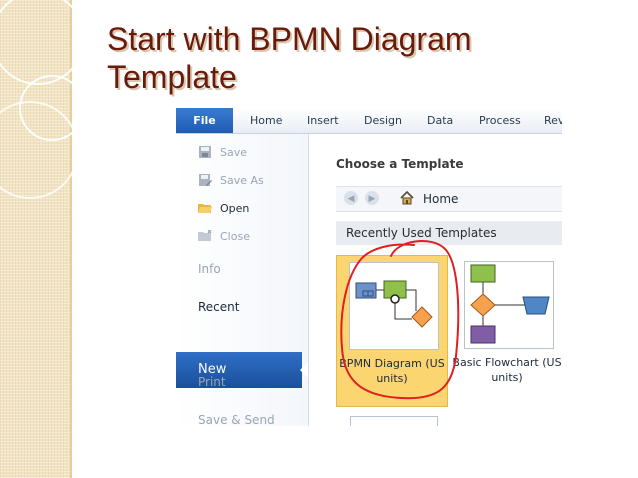 This screenshot has height=478, width=638. I want to click on close-folder-icon, so click(205, 235).